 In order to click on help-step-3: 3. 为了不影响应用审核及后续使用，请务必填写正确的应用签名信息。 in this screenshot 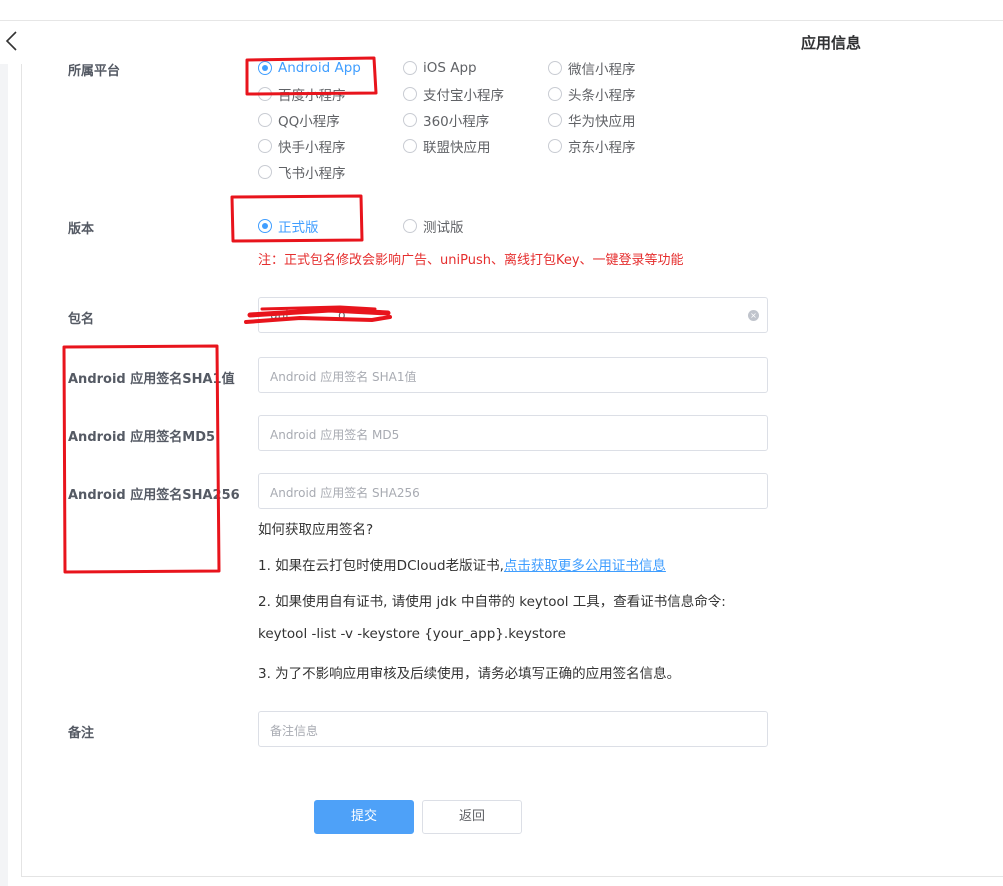, I will do `click(469, 674)`.